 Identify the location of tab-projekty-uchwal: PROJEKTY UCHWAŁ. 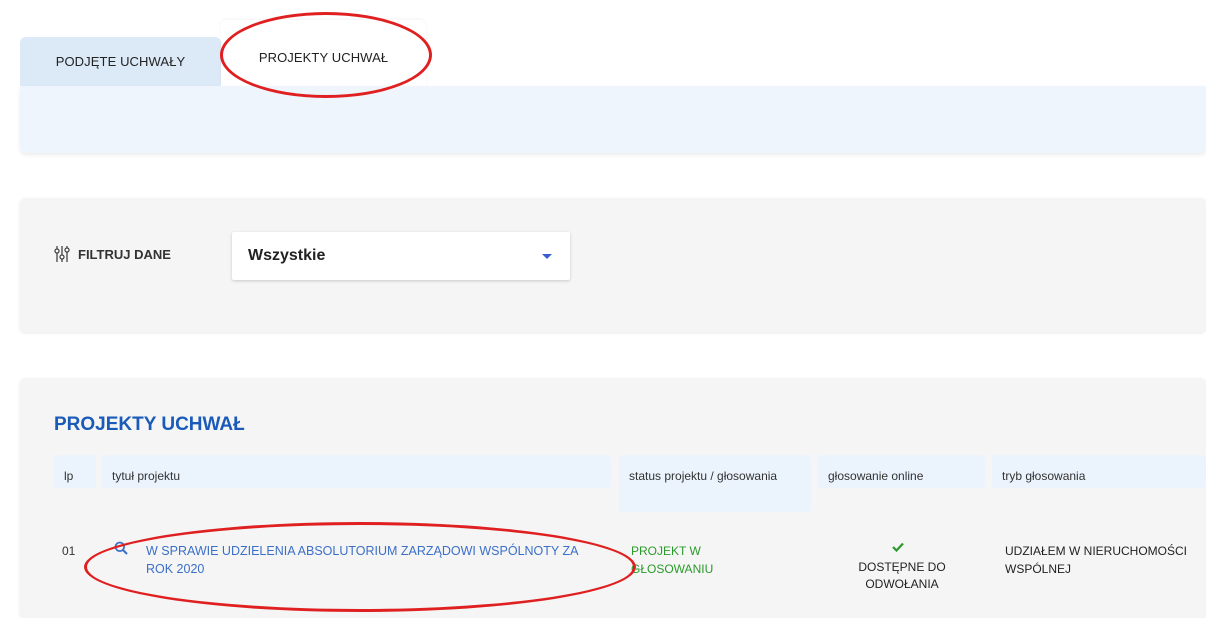
(323, 53).